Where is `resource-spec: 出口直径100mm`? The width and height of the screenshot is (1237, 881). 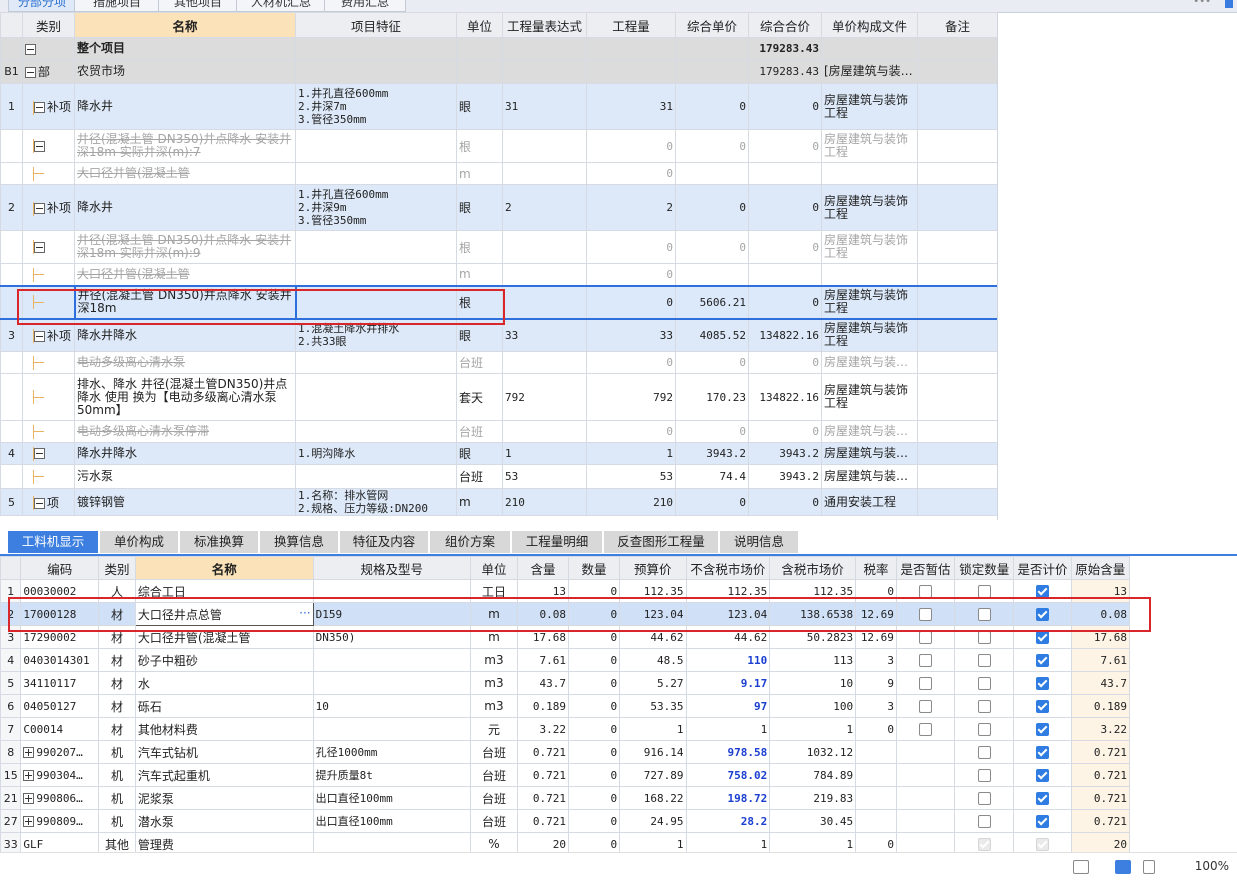 resource-spec: 出口直径100mm is located at coordinates (391, 821).